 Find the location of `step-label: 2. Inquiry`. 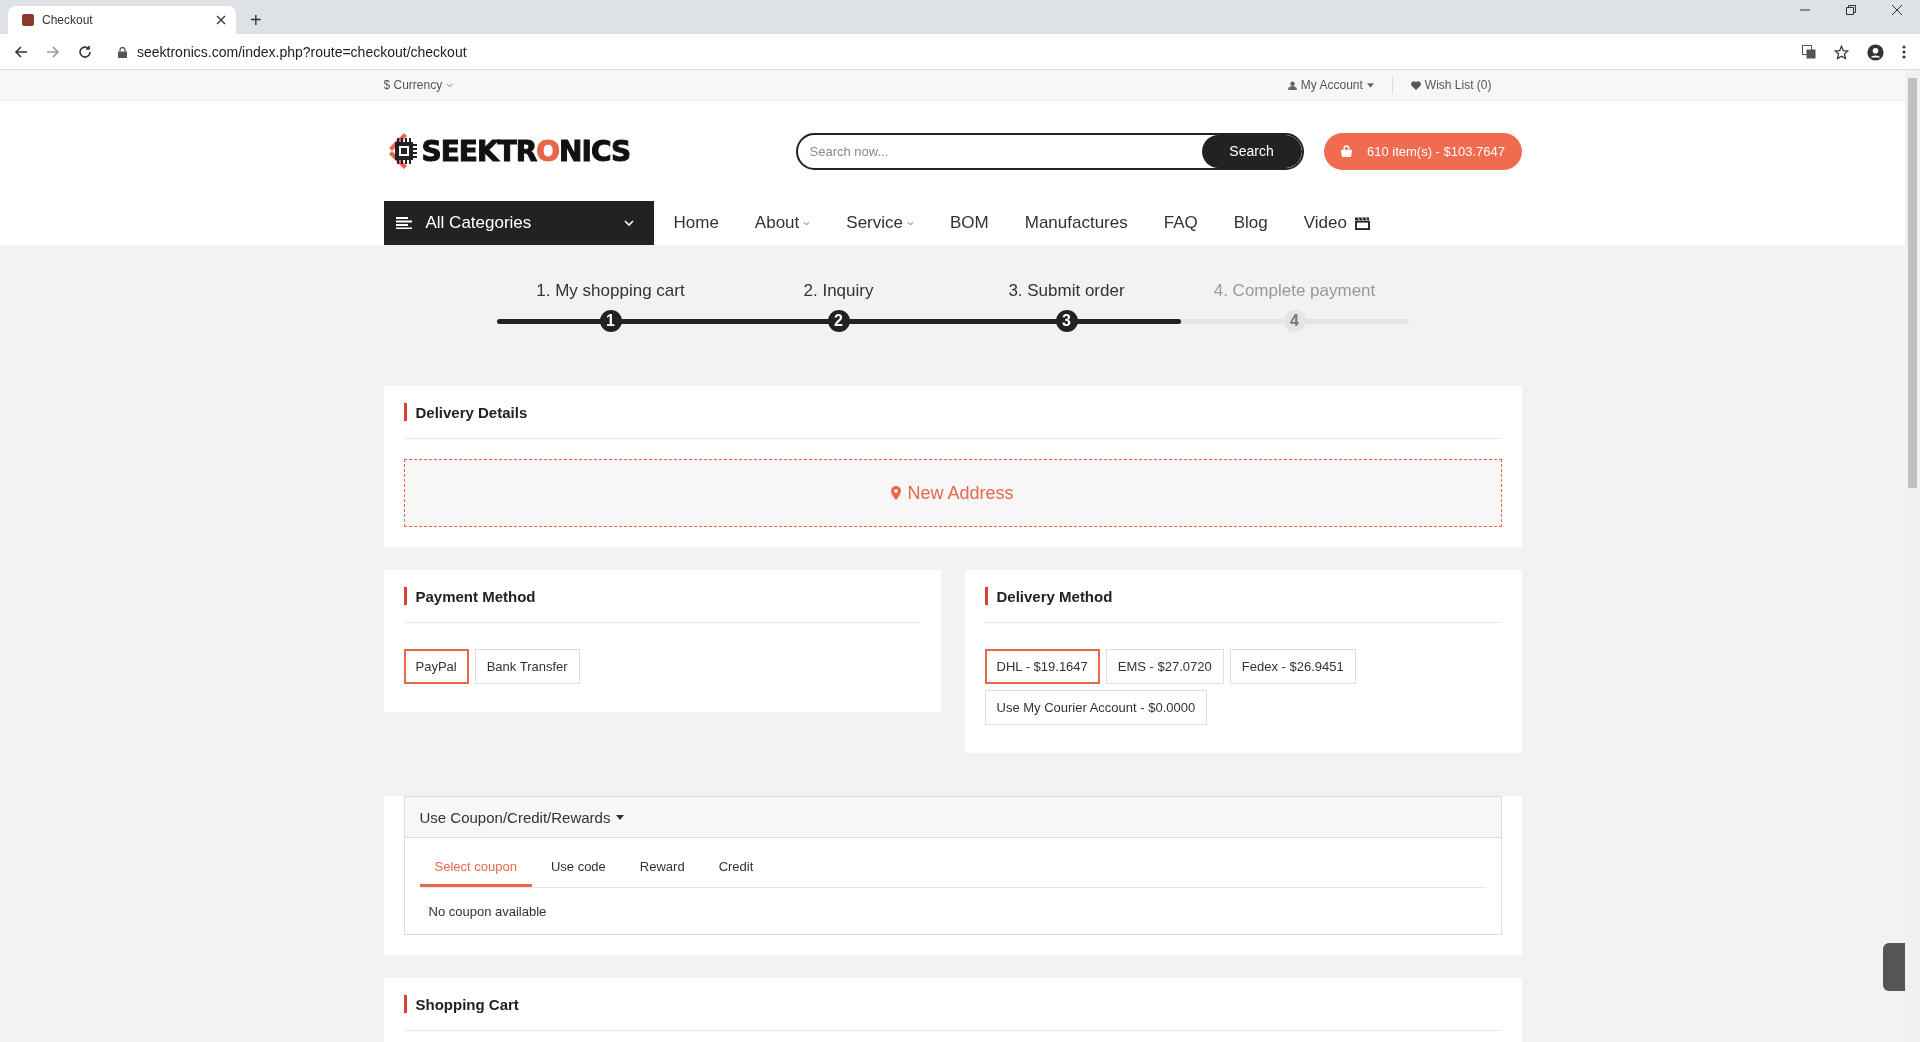

step-label: 2. Inquiry is located at coordinates (838, 291).